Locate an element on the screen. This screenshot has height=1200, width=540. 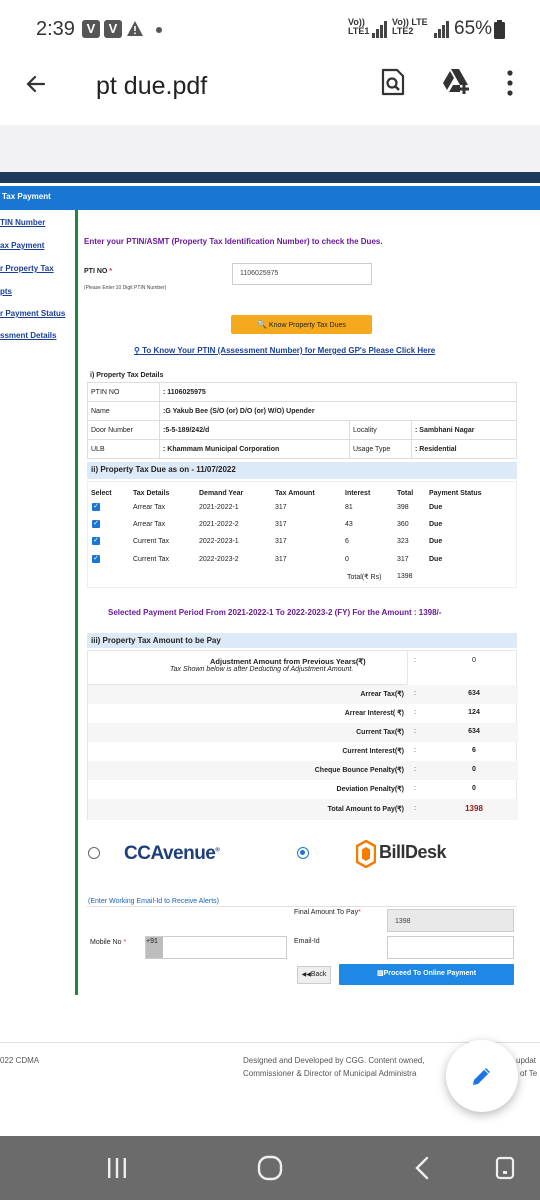
more-options-icon is located at coordinates (510, 83).